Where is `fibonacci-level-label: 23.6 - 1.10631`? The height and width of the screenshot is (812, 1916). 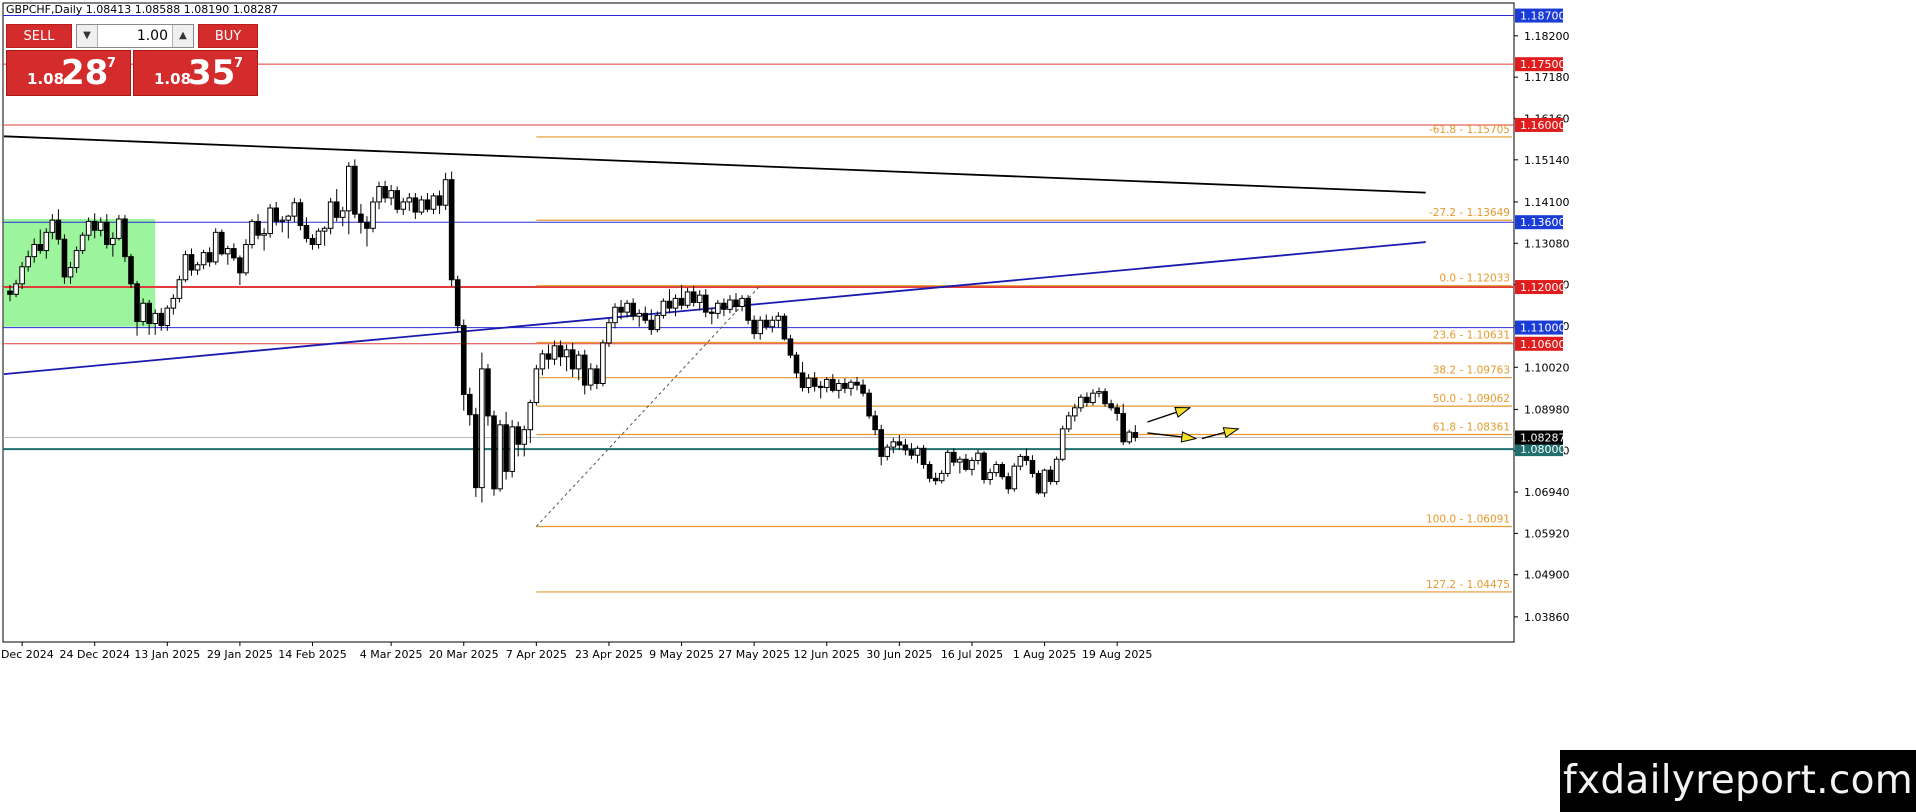
fibonacci-level-label: 23.6 - 1.10631 is located at coordinates (1471, 336).